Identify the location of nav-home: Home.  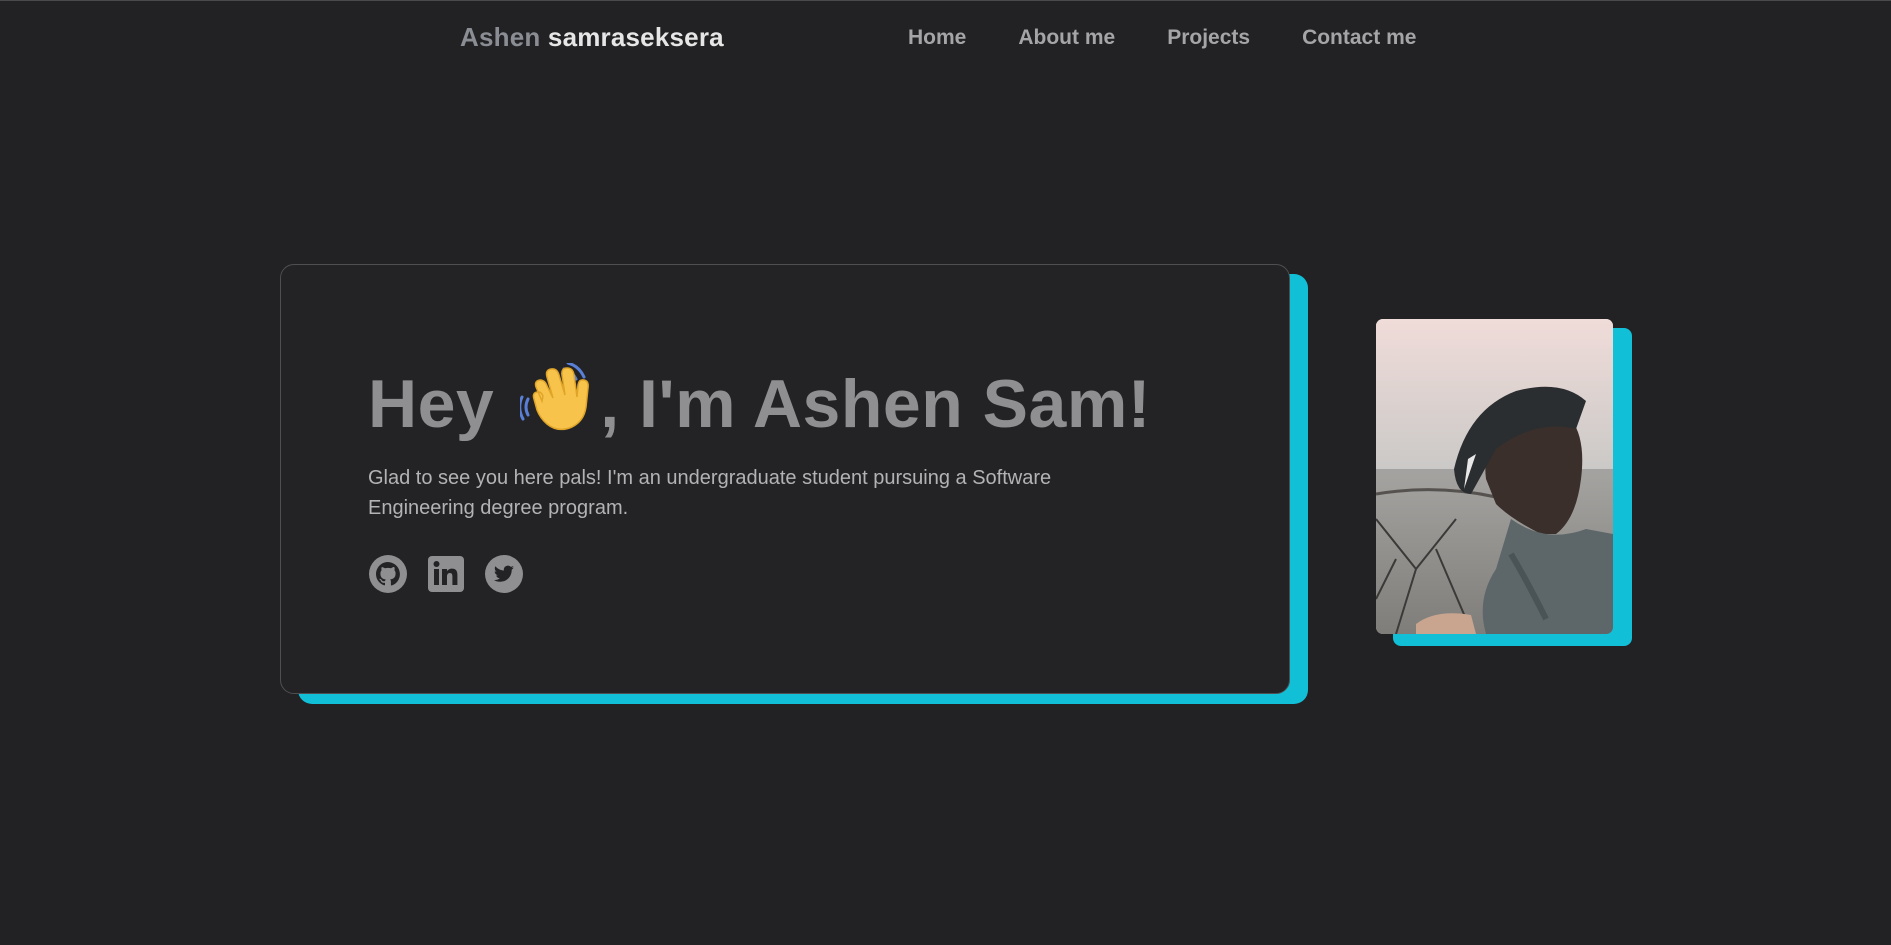
(937, 38).